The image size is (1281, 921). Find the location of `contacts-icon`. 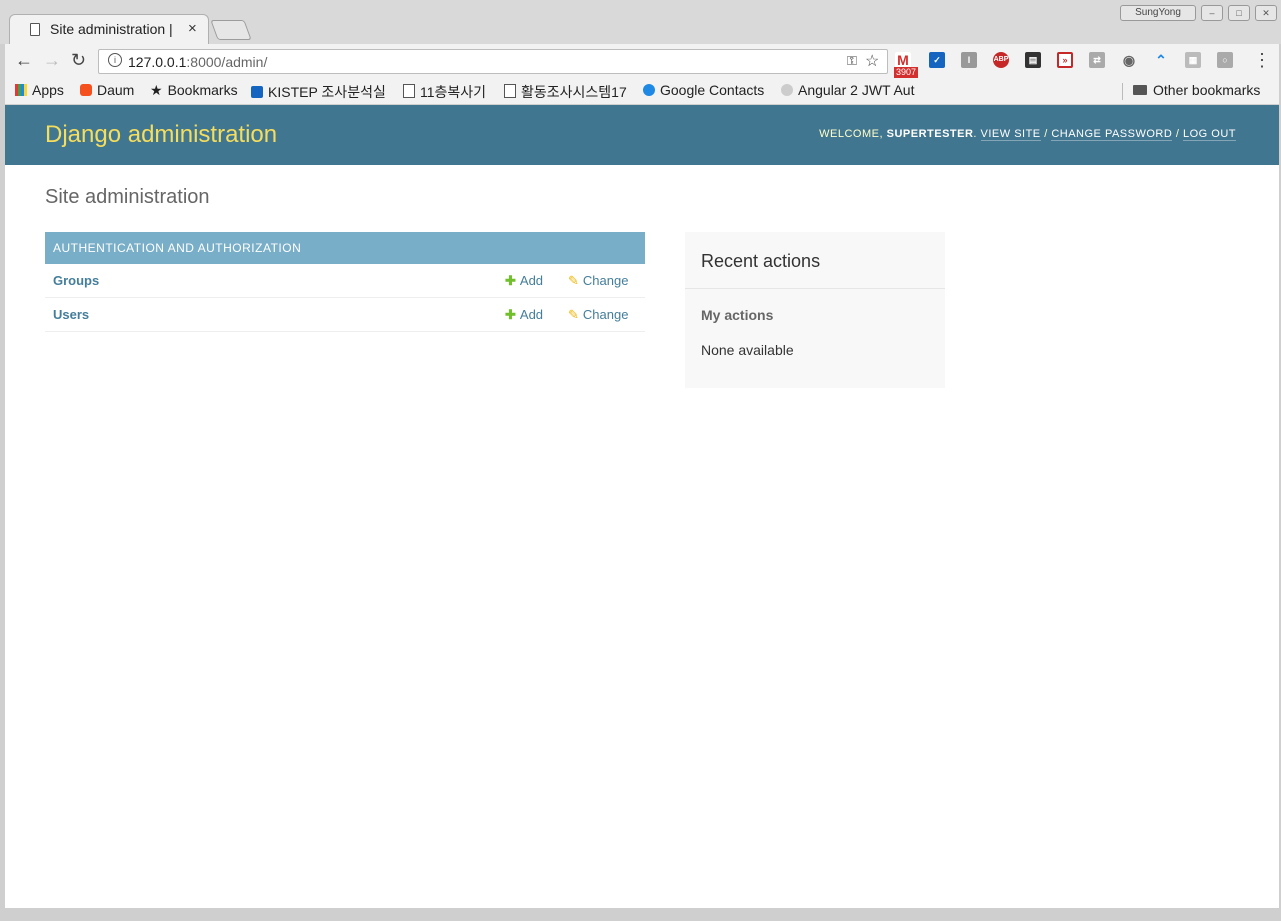

contacts-icon is located at coordinates (649, 90).